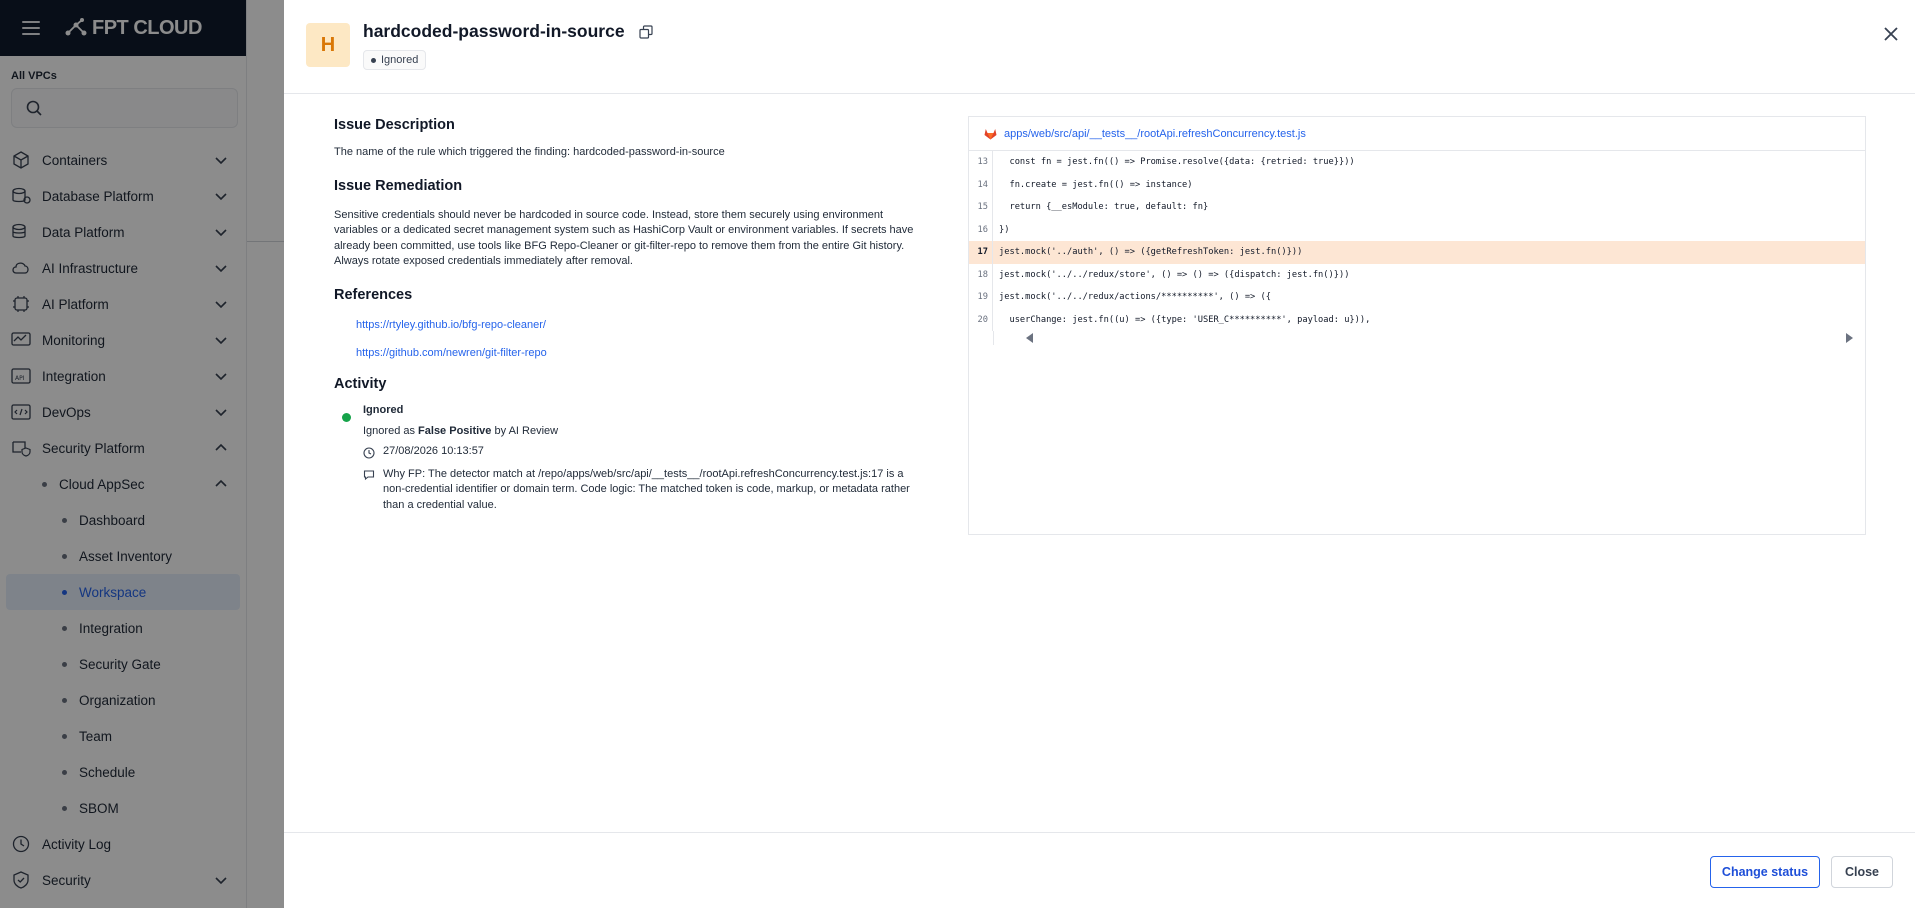 This screenshot has width=1915, height=908. What do you see at coordinates (373, 294) in the screenshot?
I see `references-title: References` at bounding box center [373, 294].